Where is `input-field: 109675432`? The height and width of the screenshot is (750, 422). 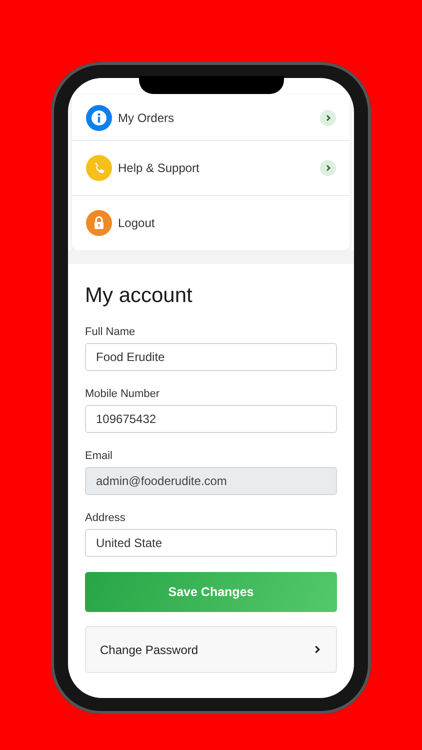 input-field: 109675432 is located at coordinates (211, 419).